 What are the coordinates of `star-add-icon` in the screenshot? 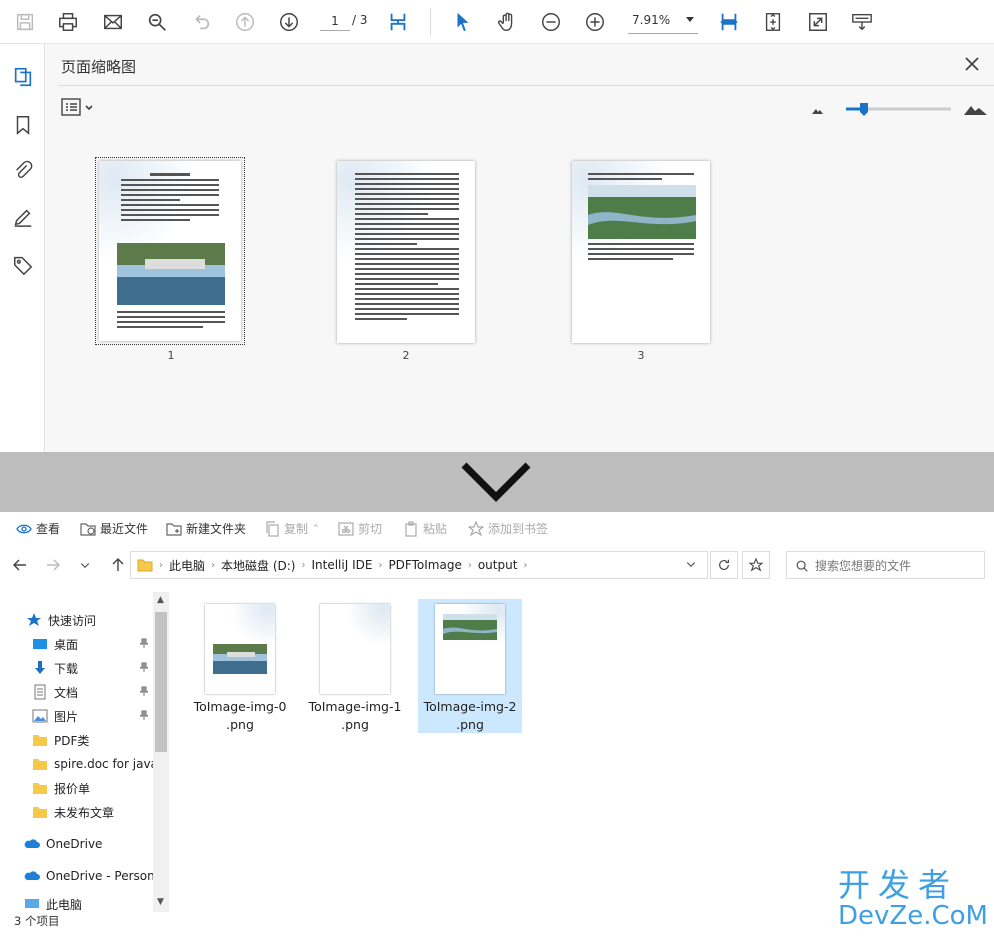 It's located at (476, 528).